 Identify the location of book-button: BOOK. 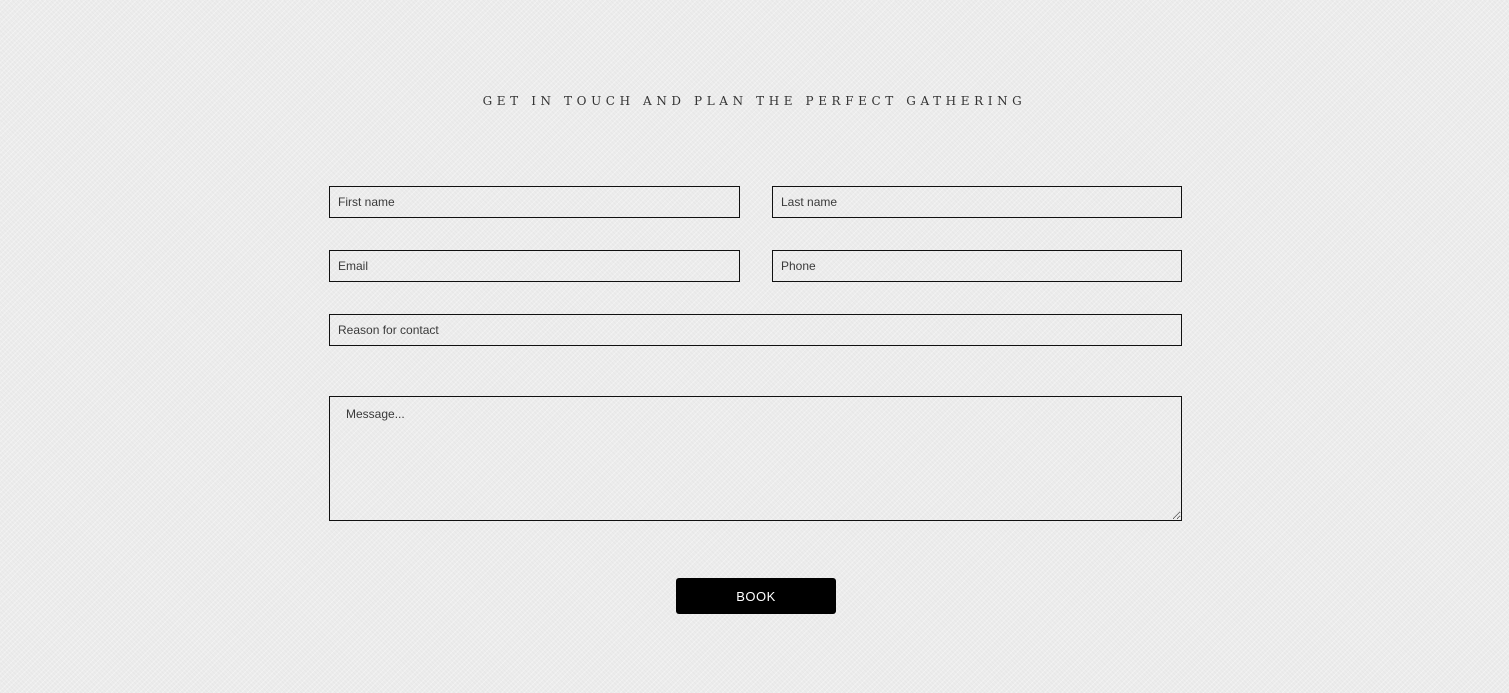
(756, 596).